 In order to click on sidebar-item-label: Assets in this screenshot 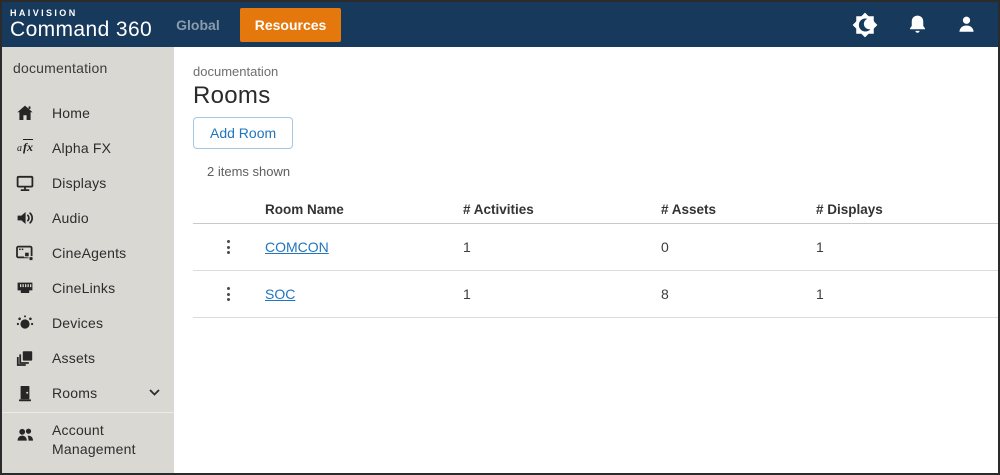, I will do `click(74, 357)`.